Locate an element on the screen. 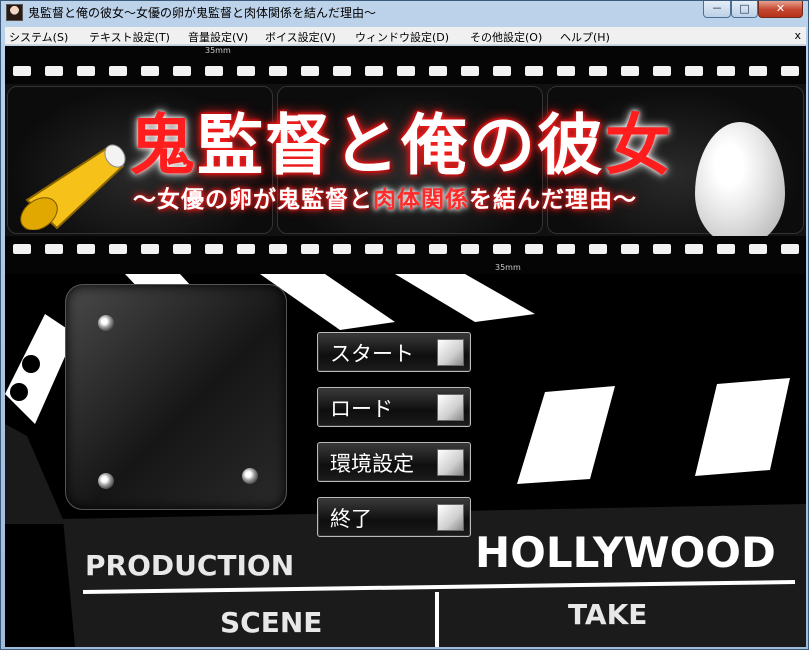  settings-button: 環境設定 is located at coordinates (394, 462).